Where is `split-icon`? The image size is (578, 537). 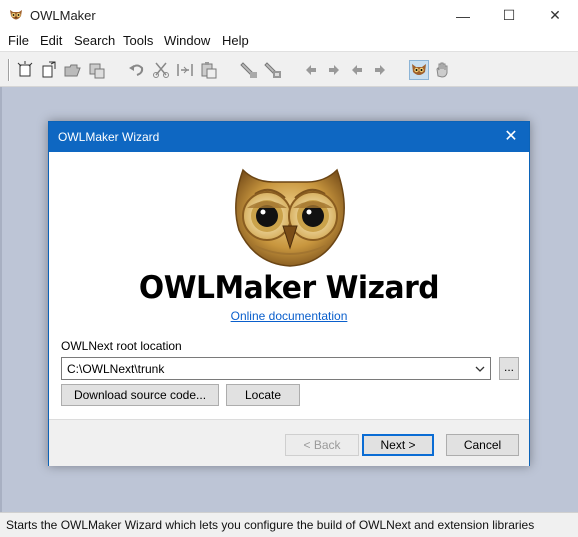
split-icon is located at coordinates (185, 70).